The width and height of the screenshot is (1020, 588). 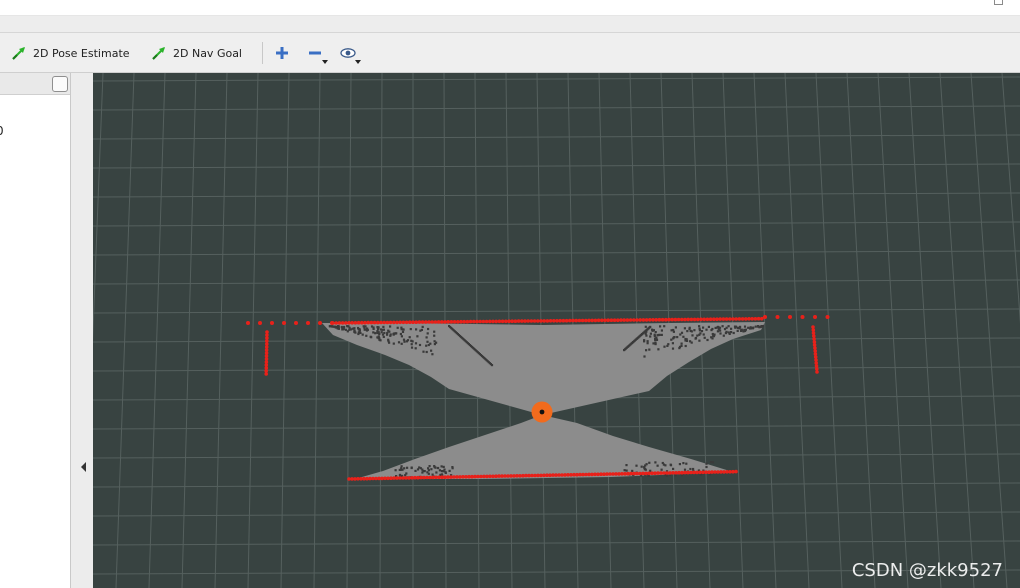 I want to click on robot-marker, so click(x=542, y=412).